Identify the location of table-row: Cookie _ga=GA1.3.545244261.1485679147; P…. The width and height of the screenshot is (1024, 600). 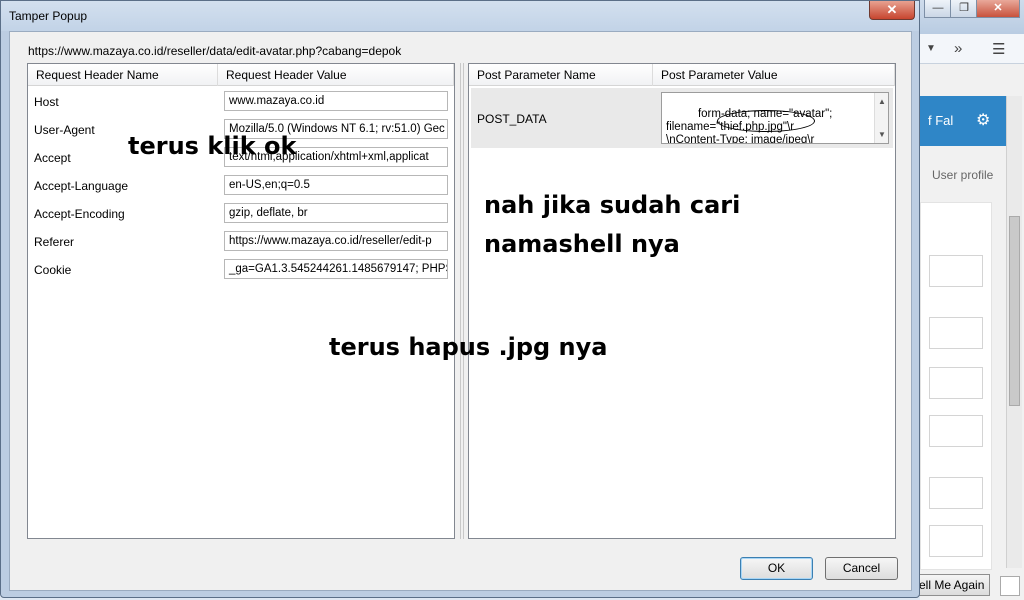
(241, 270).